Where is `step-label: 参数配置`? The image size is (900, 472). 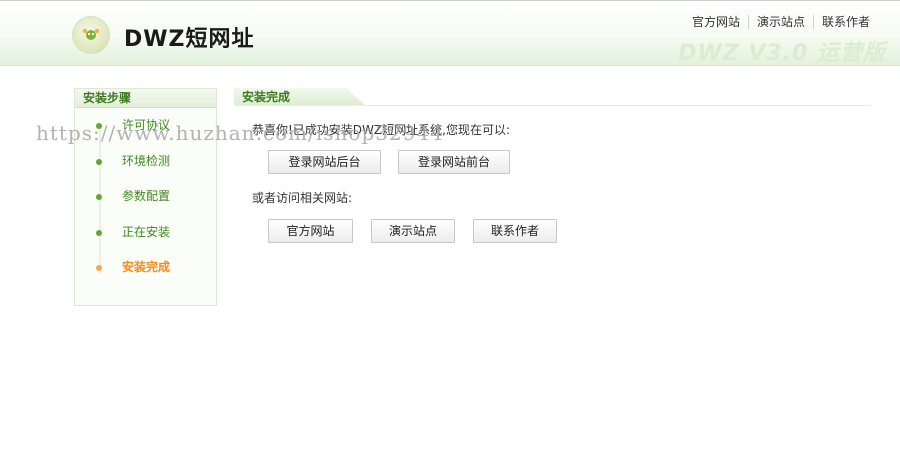 step-label: 参数配置 is located at coordinates (146, 196).